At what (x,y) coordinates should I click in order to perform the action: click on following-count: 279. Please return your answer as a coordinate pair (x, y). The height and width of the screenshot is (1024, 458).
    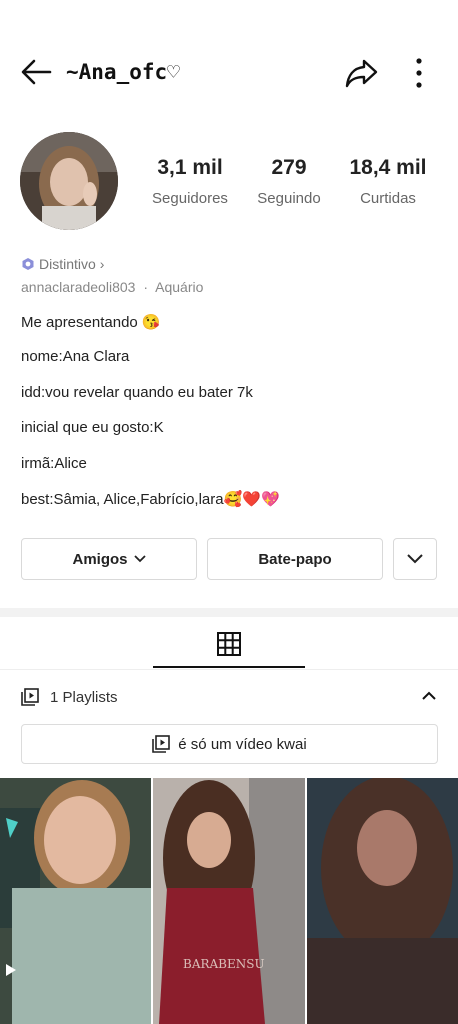
    Looking at the image, I should click on (289, 167).